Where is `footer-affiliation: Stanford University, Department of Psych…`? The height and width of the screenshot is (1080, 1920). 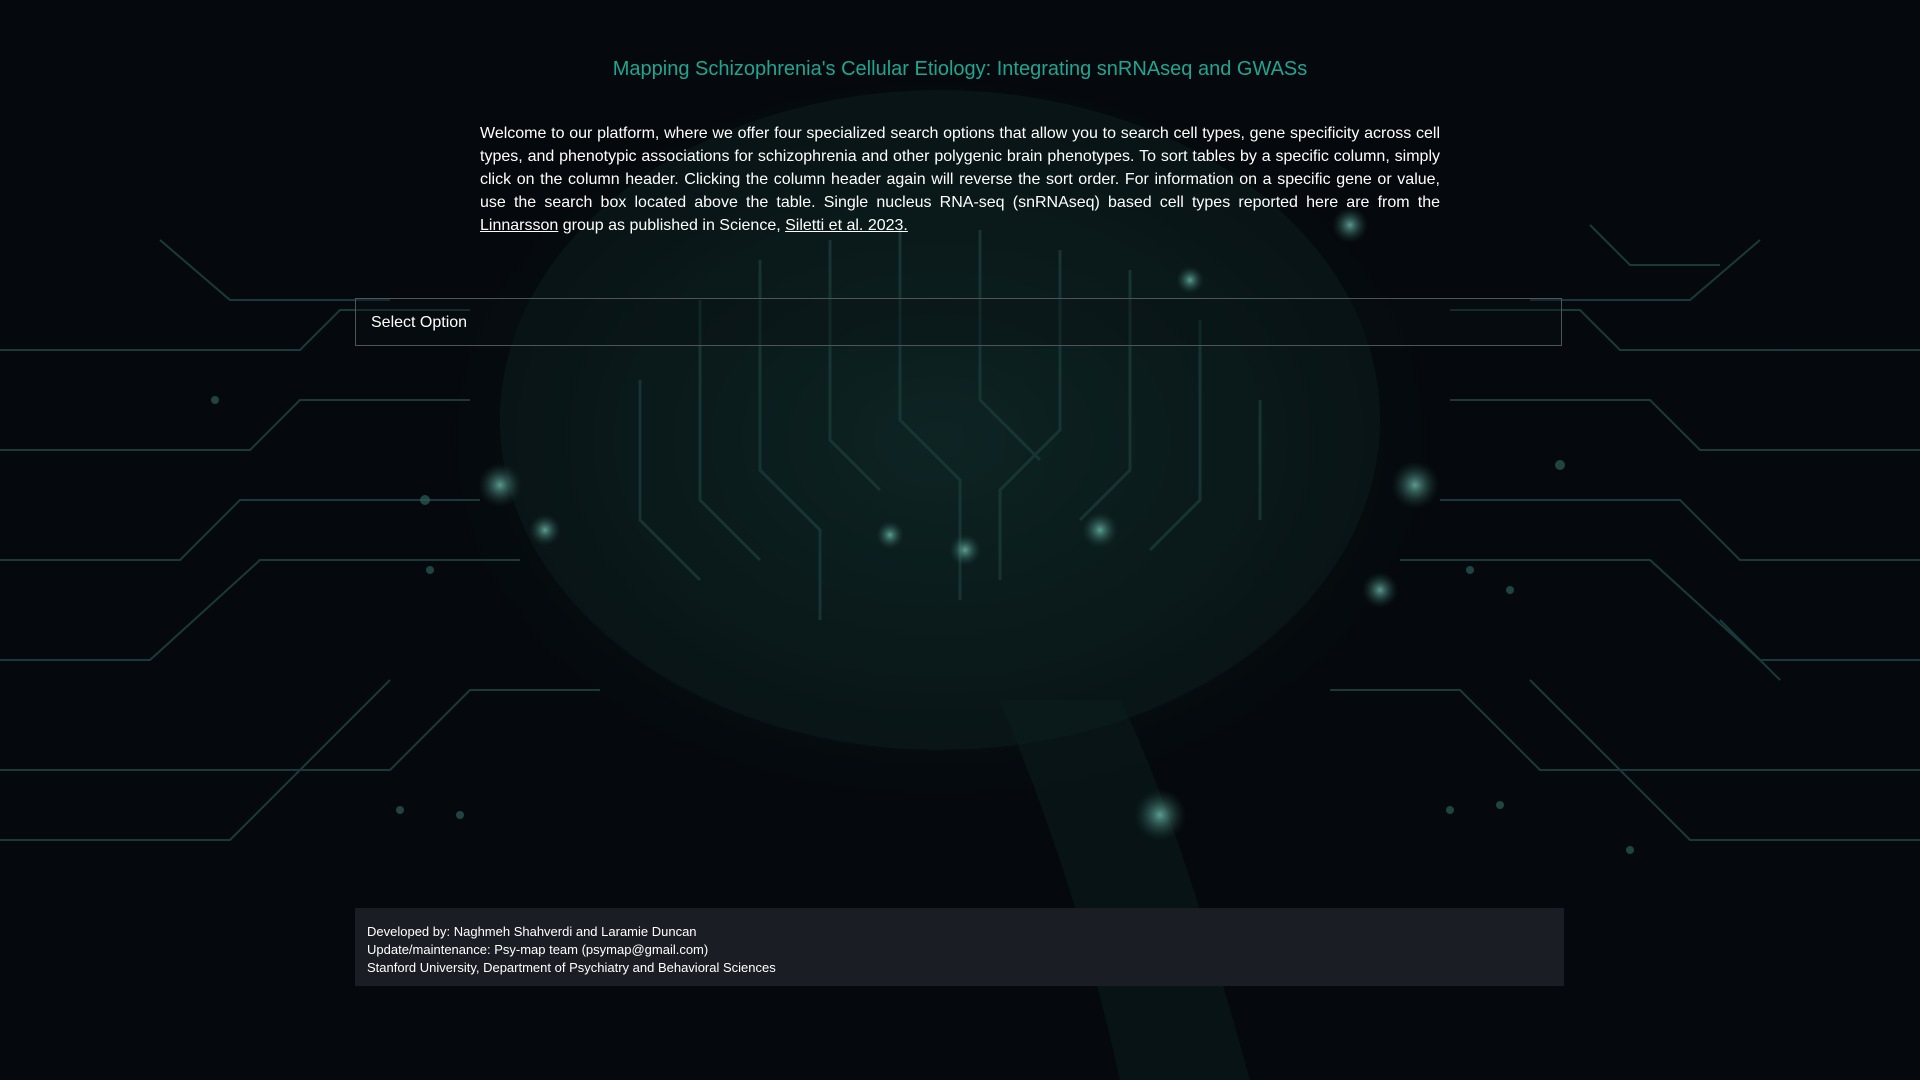 footer-affiliation: Stanford University, Department of Psych… is located at coordinates (571, 967).